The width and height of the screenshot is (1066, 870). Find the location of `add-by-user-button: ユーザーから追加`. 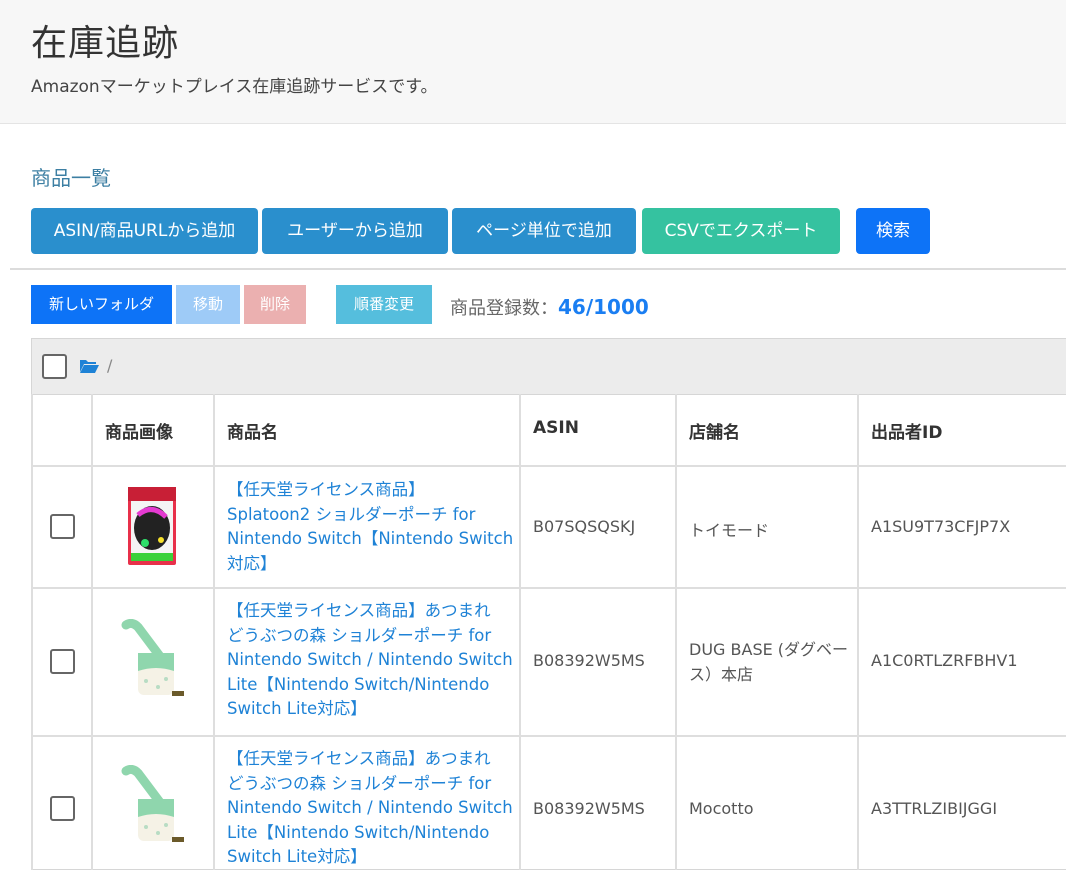

add-by-user-button: ユーザーから追加 is located at coordinates (355, 231).